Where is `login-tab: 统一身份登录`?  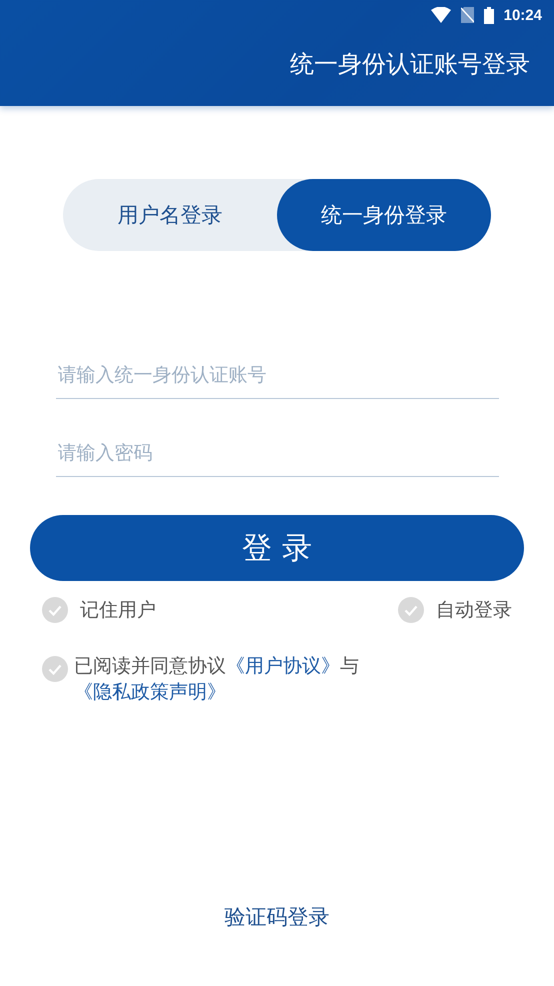 login-tab: 统一身份登录 is located at coordinates (384, 215).